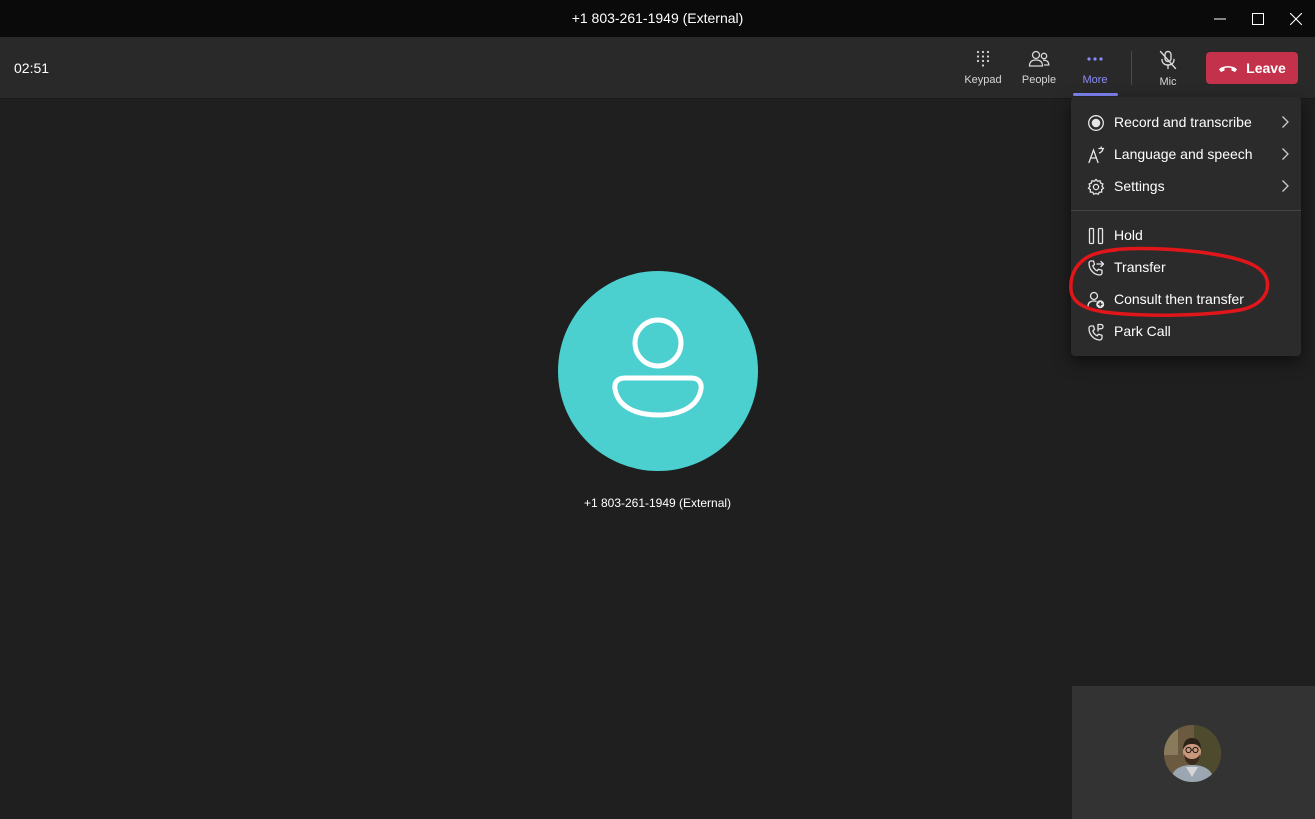  Describe the element at coordinates (1168, 82) in the screenshot. I see `mic-label: Mic` at that location.